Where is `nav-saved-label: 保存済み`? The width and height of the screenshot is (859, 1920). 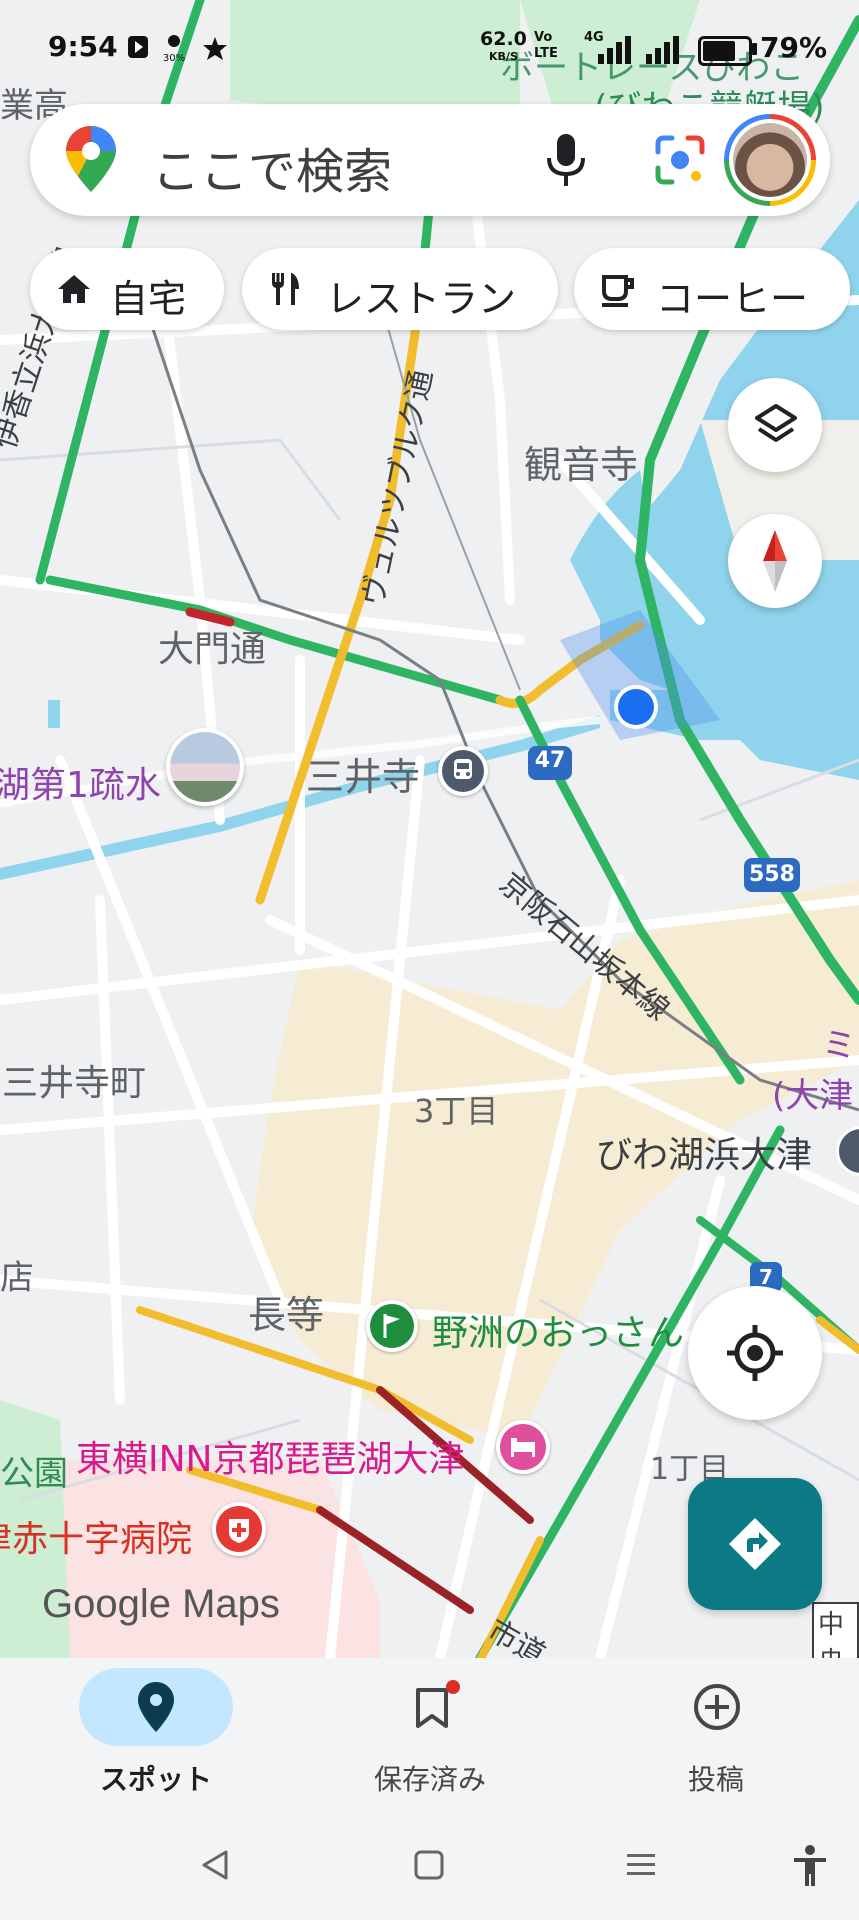 nav-saved-label: 保存済み is located at coordinates (429, 1779).